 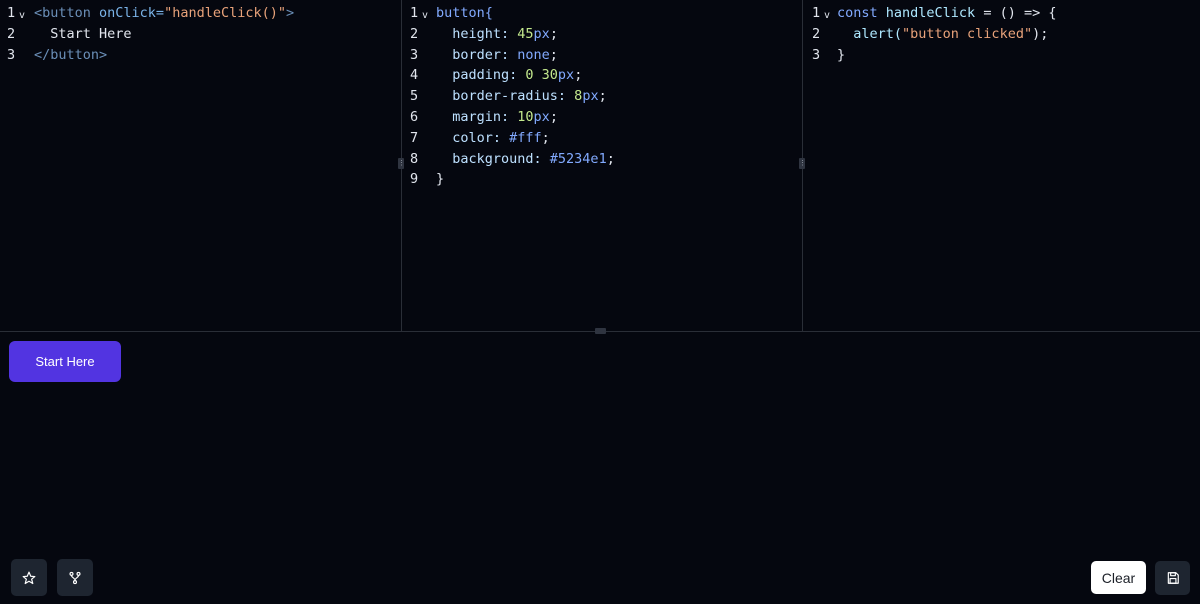 I want to click on code-text: alert("button clicked");, so click(x=942, y=34).